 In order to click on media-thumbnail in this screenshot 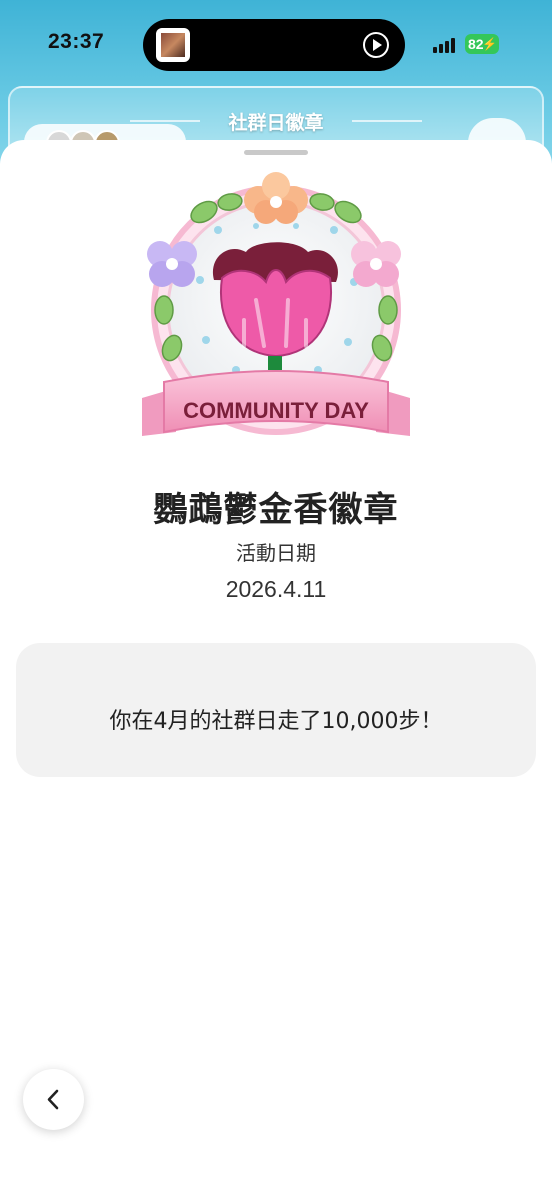, I will do `click(173, 45)`.